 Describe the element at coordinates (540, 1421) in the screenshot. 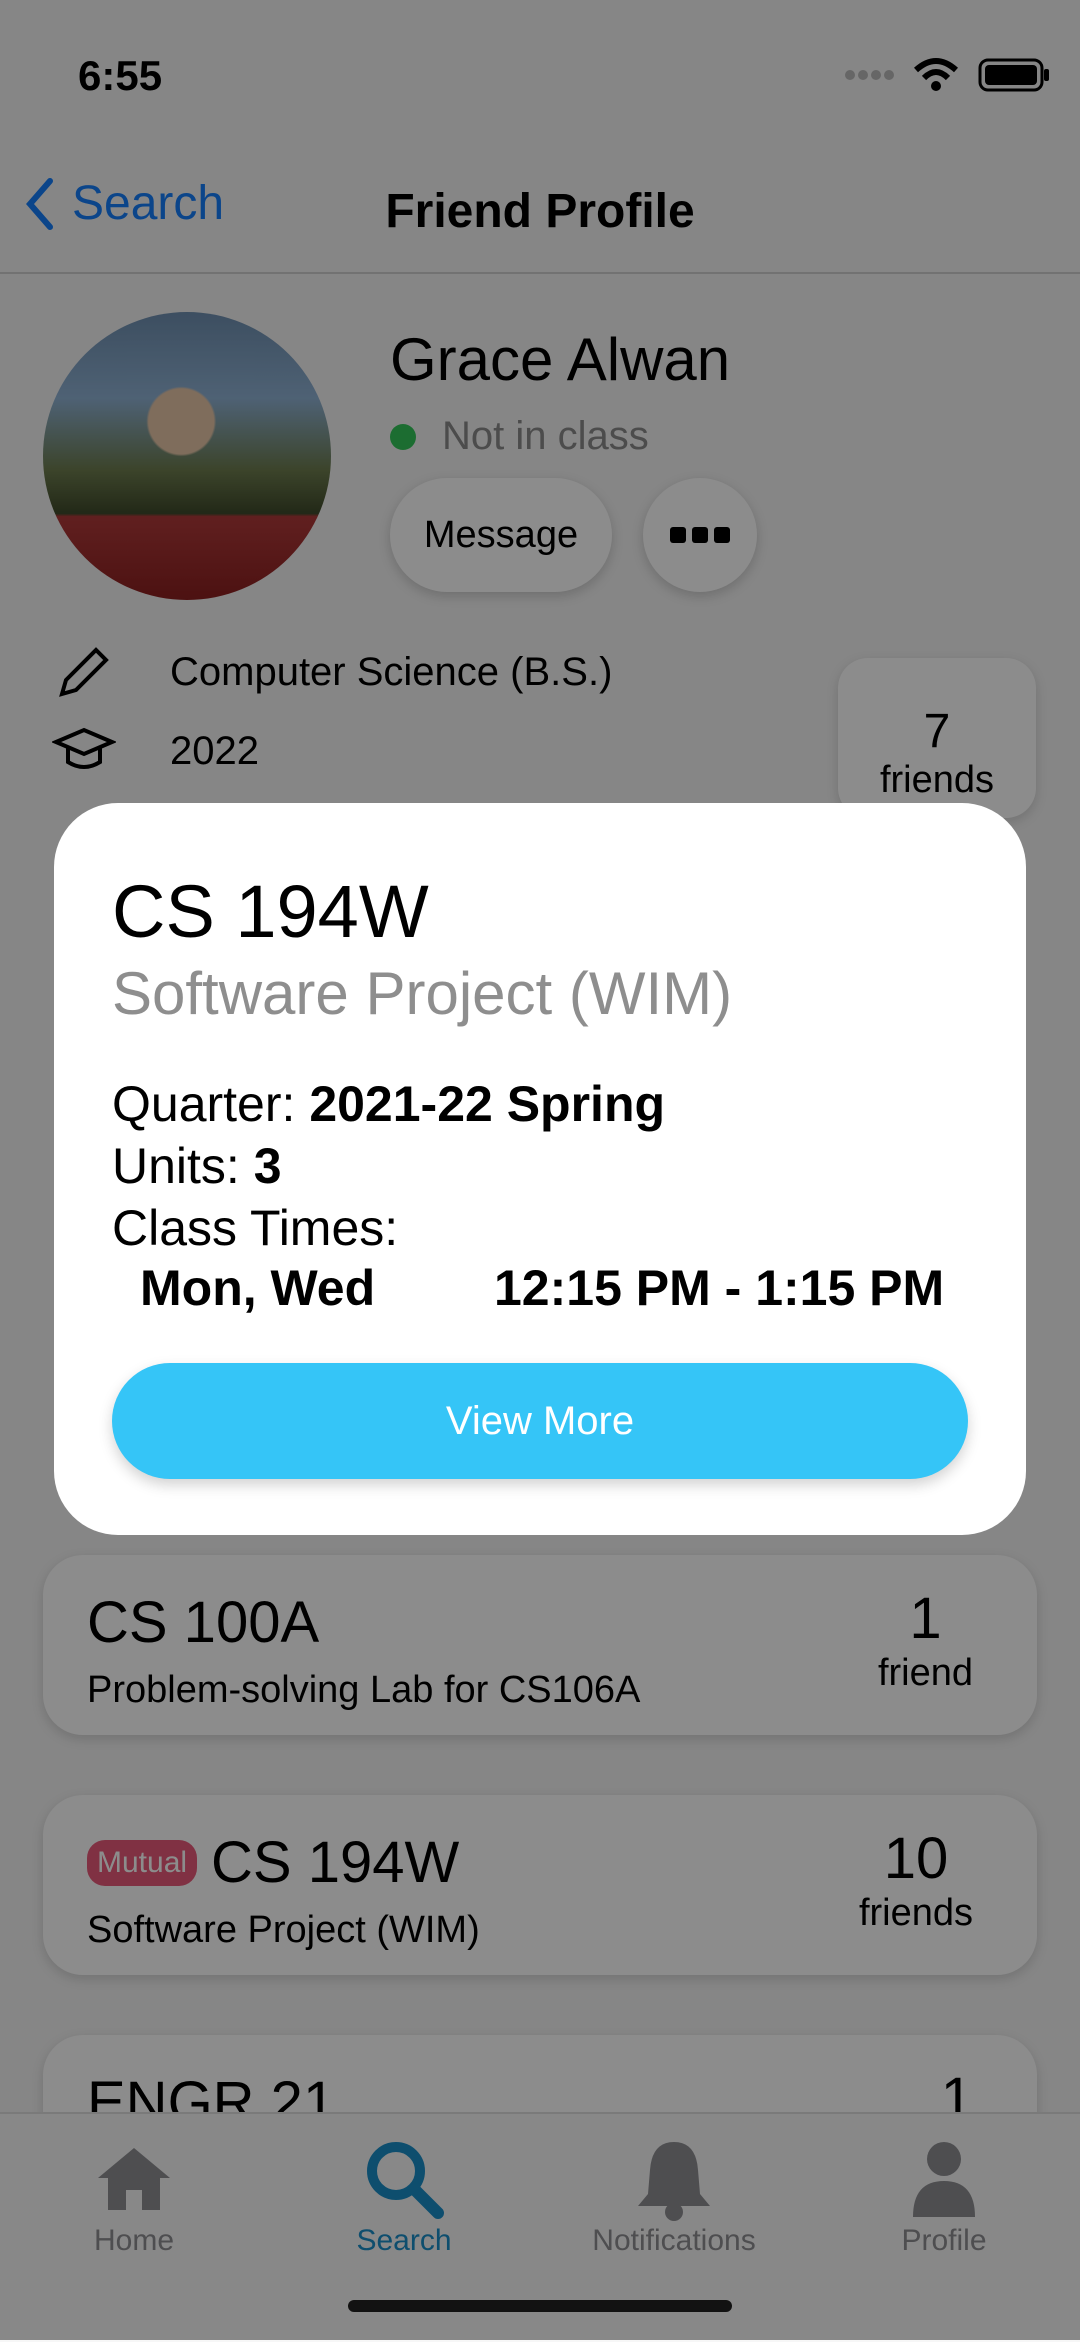

I see `view-more-button: View More` at that location.